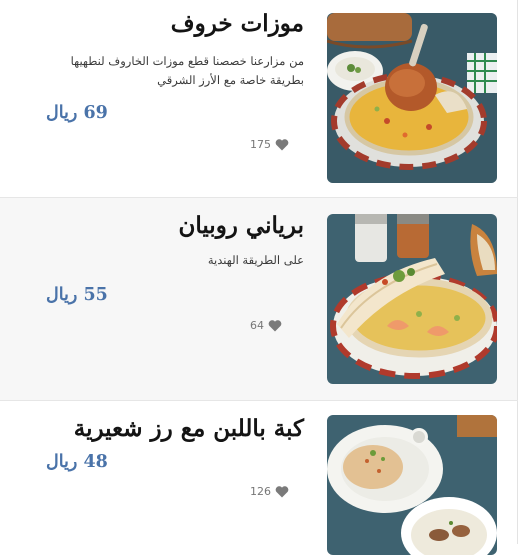 This screenshot has width=518, height=555. I want to click on like-button: 64, so click(266, 325).